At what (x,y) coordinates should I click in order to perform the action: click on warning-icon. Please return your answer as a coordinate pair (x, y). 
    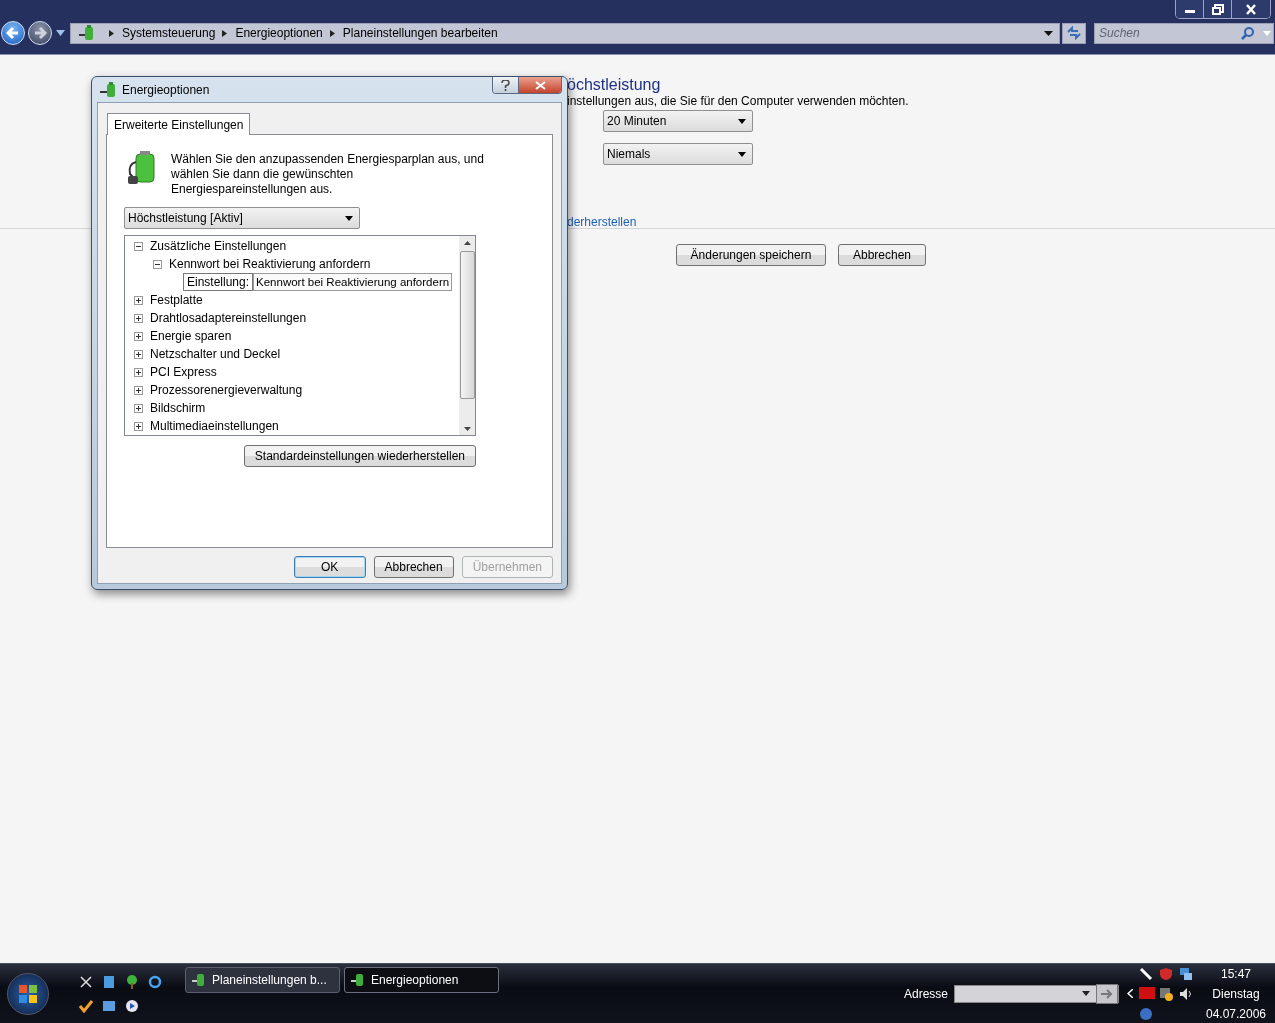
    Looking at the image, I should click on (1166, 993).